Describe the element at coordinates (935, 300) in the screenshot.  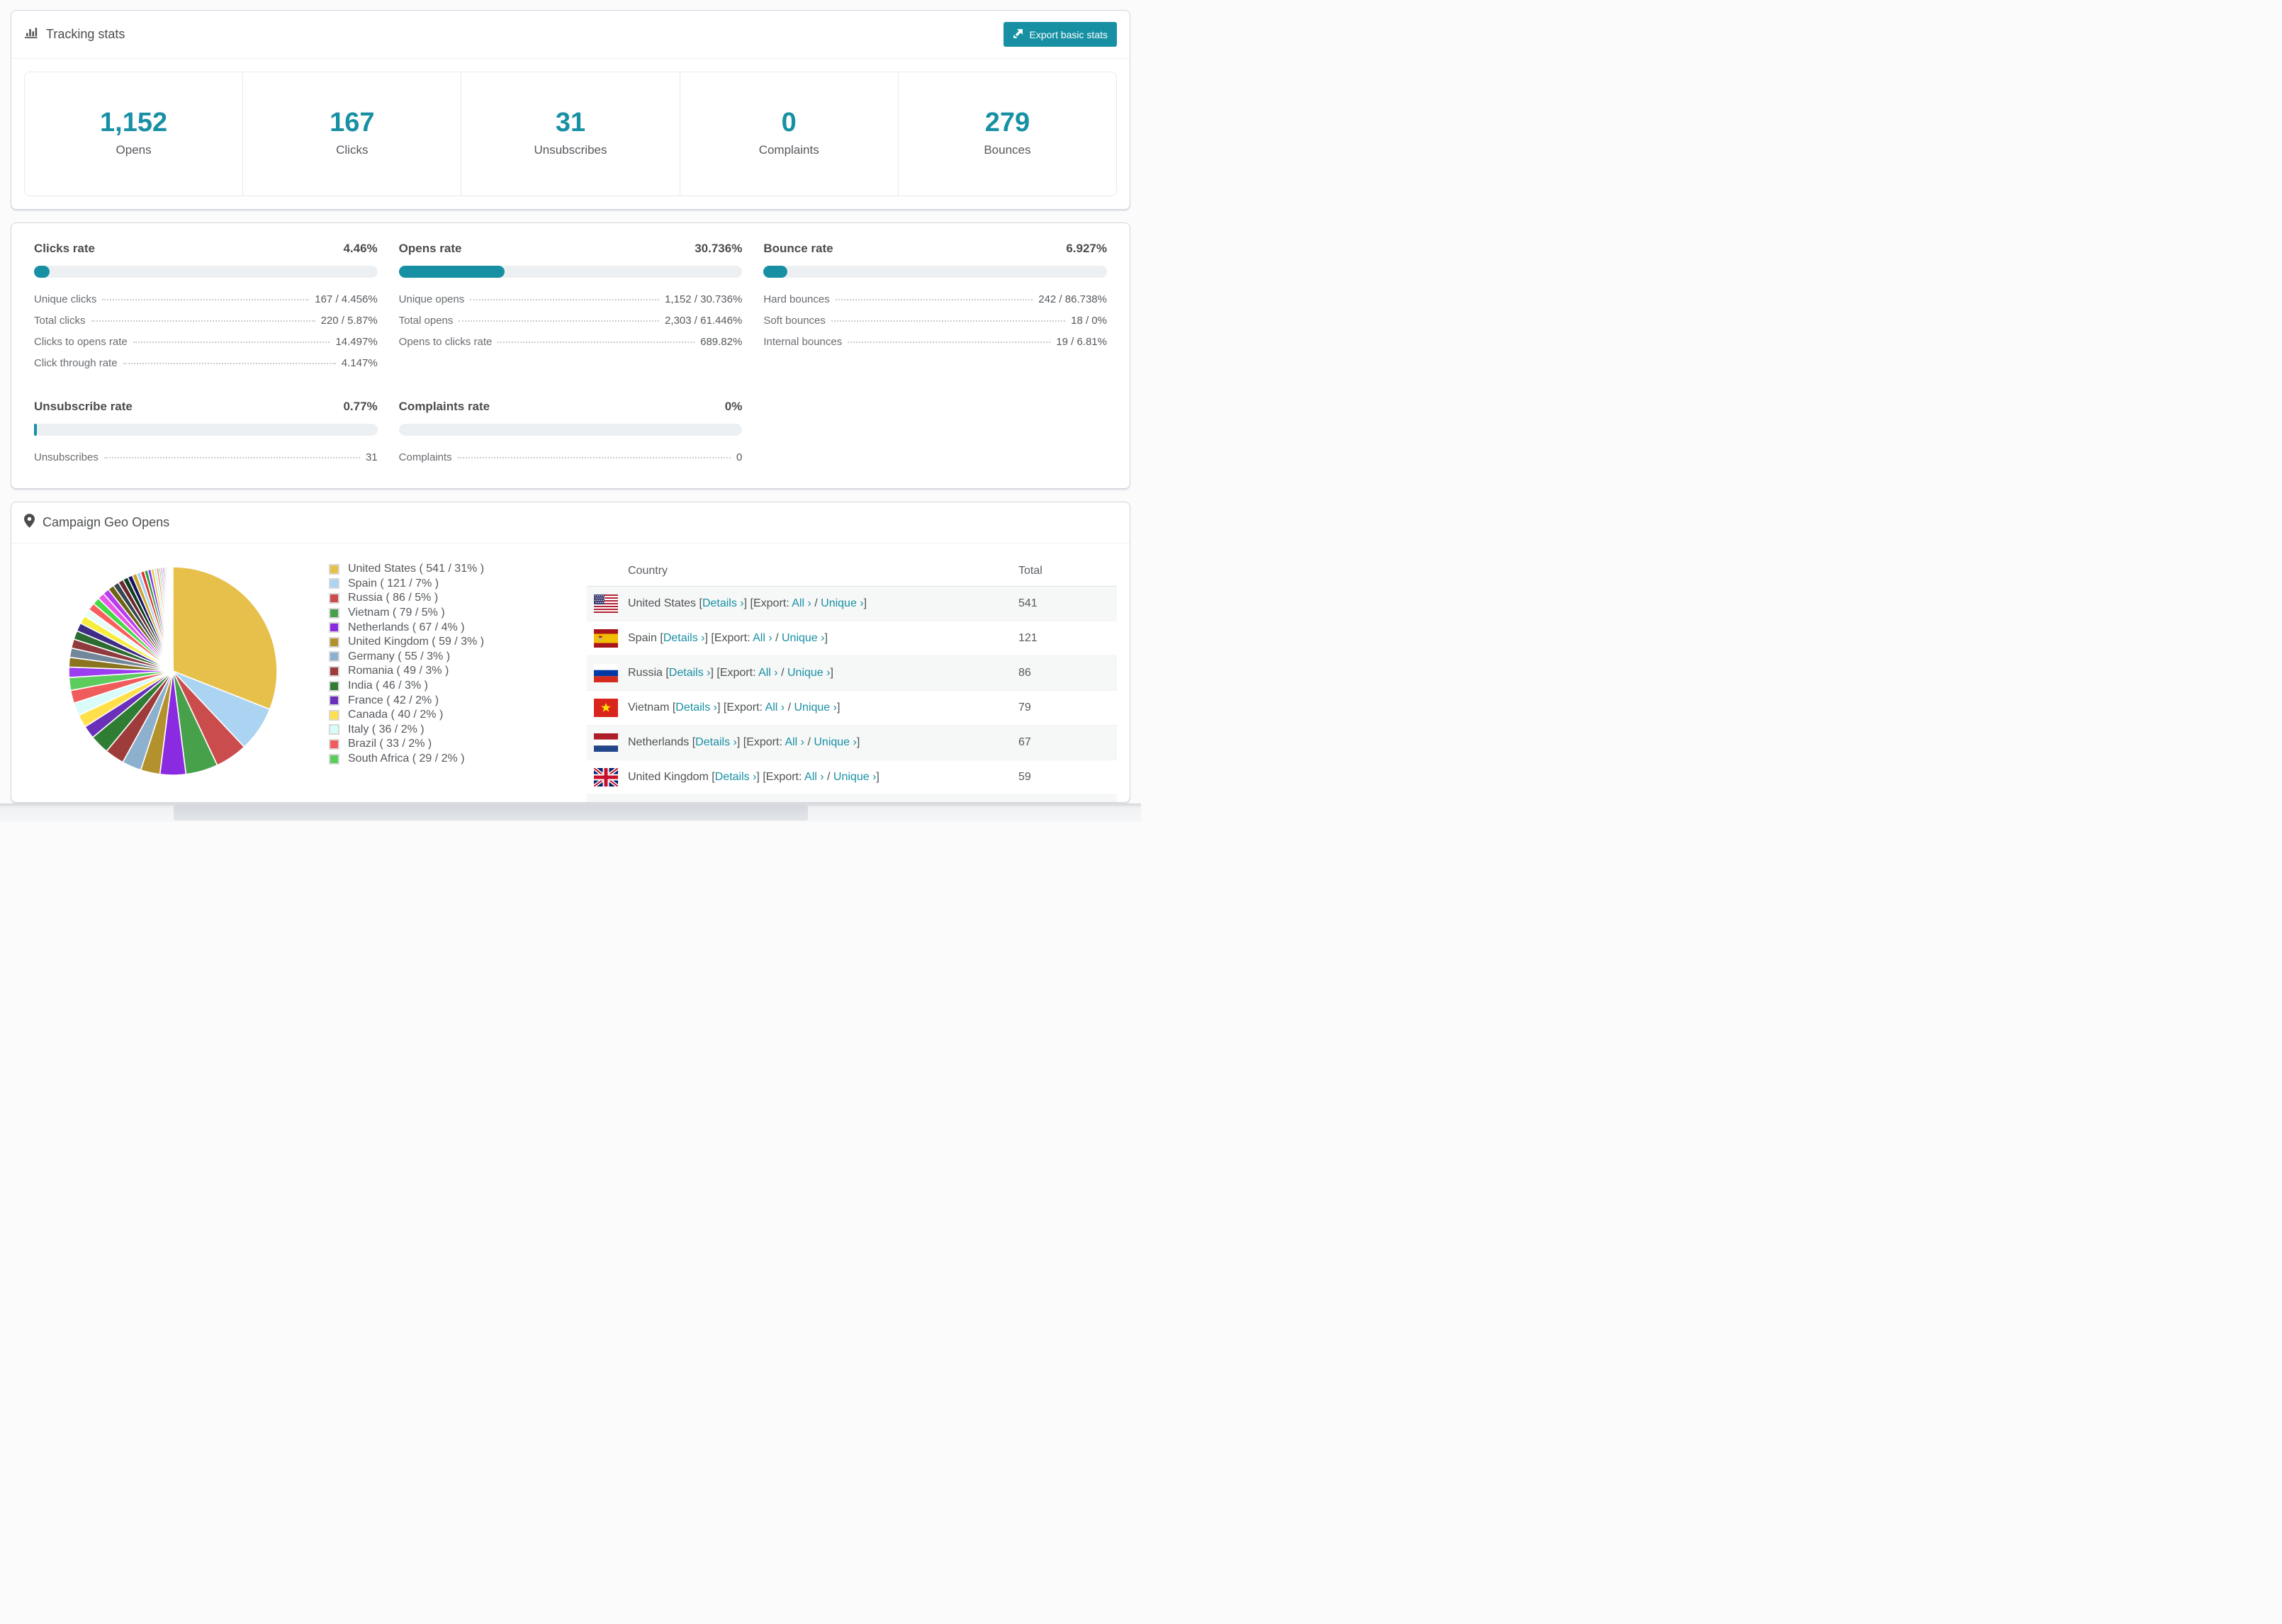
I see `rate-row: Hard bounces 242 / 86.738%` at that location.